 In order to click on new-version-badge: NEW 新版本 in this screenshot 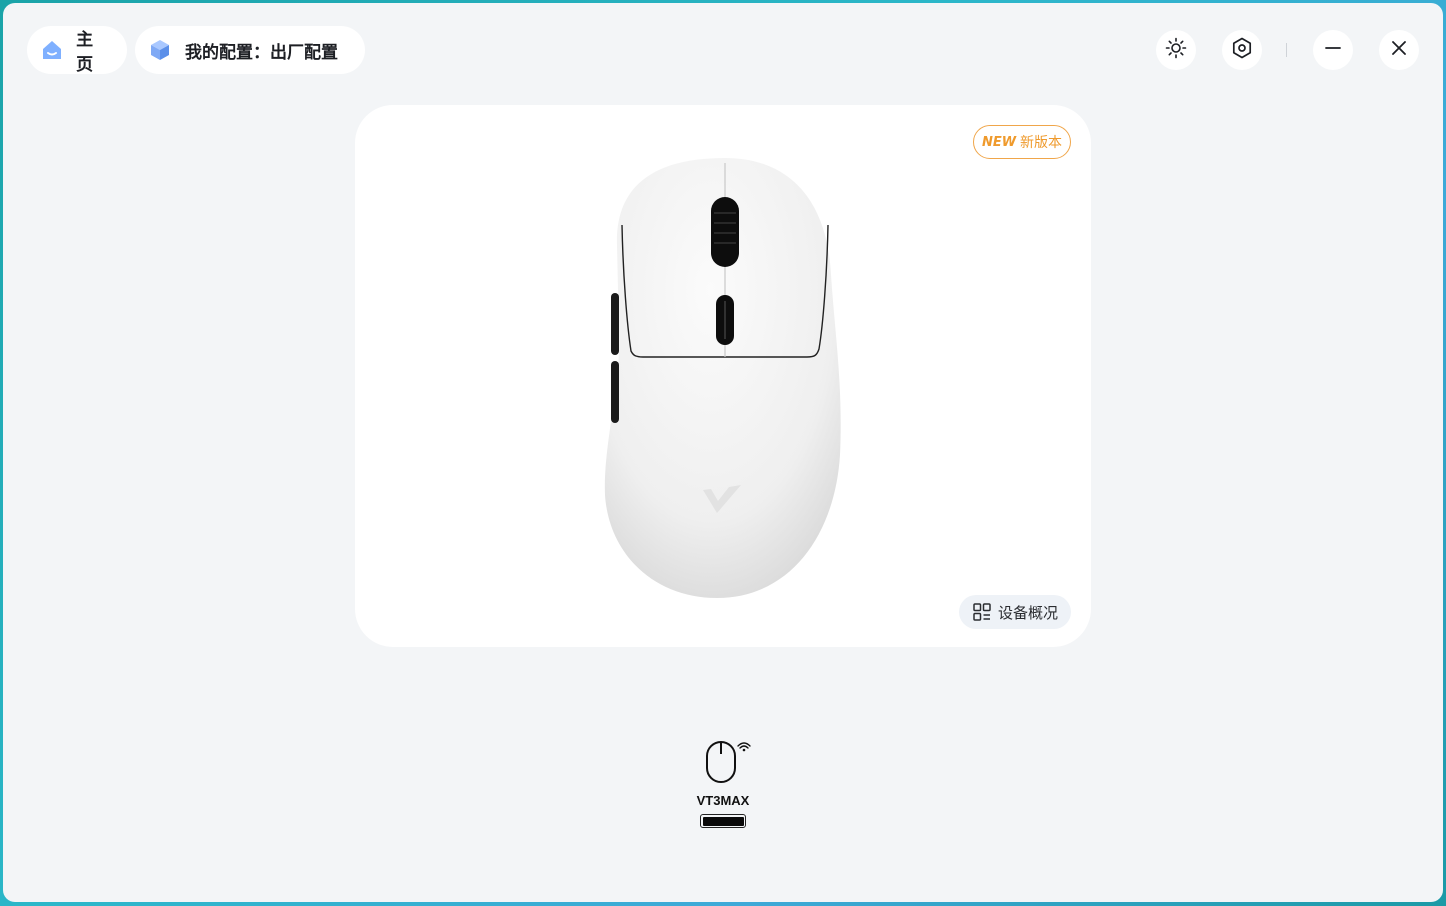, I will do `click(1022, 142)`.